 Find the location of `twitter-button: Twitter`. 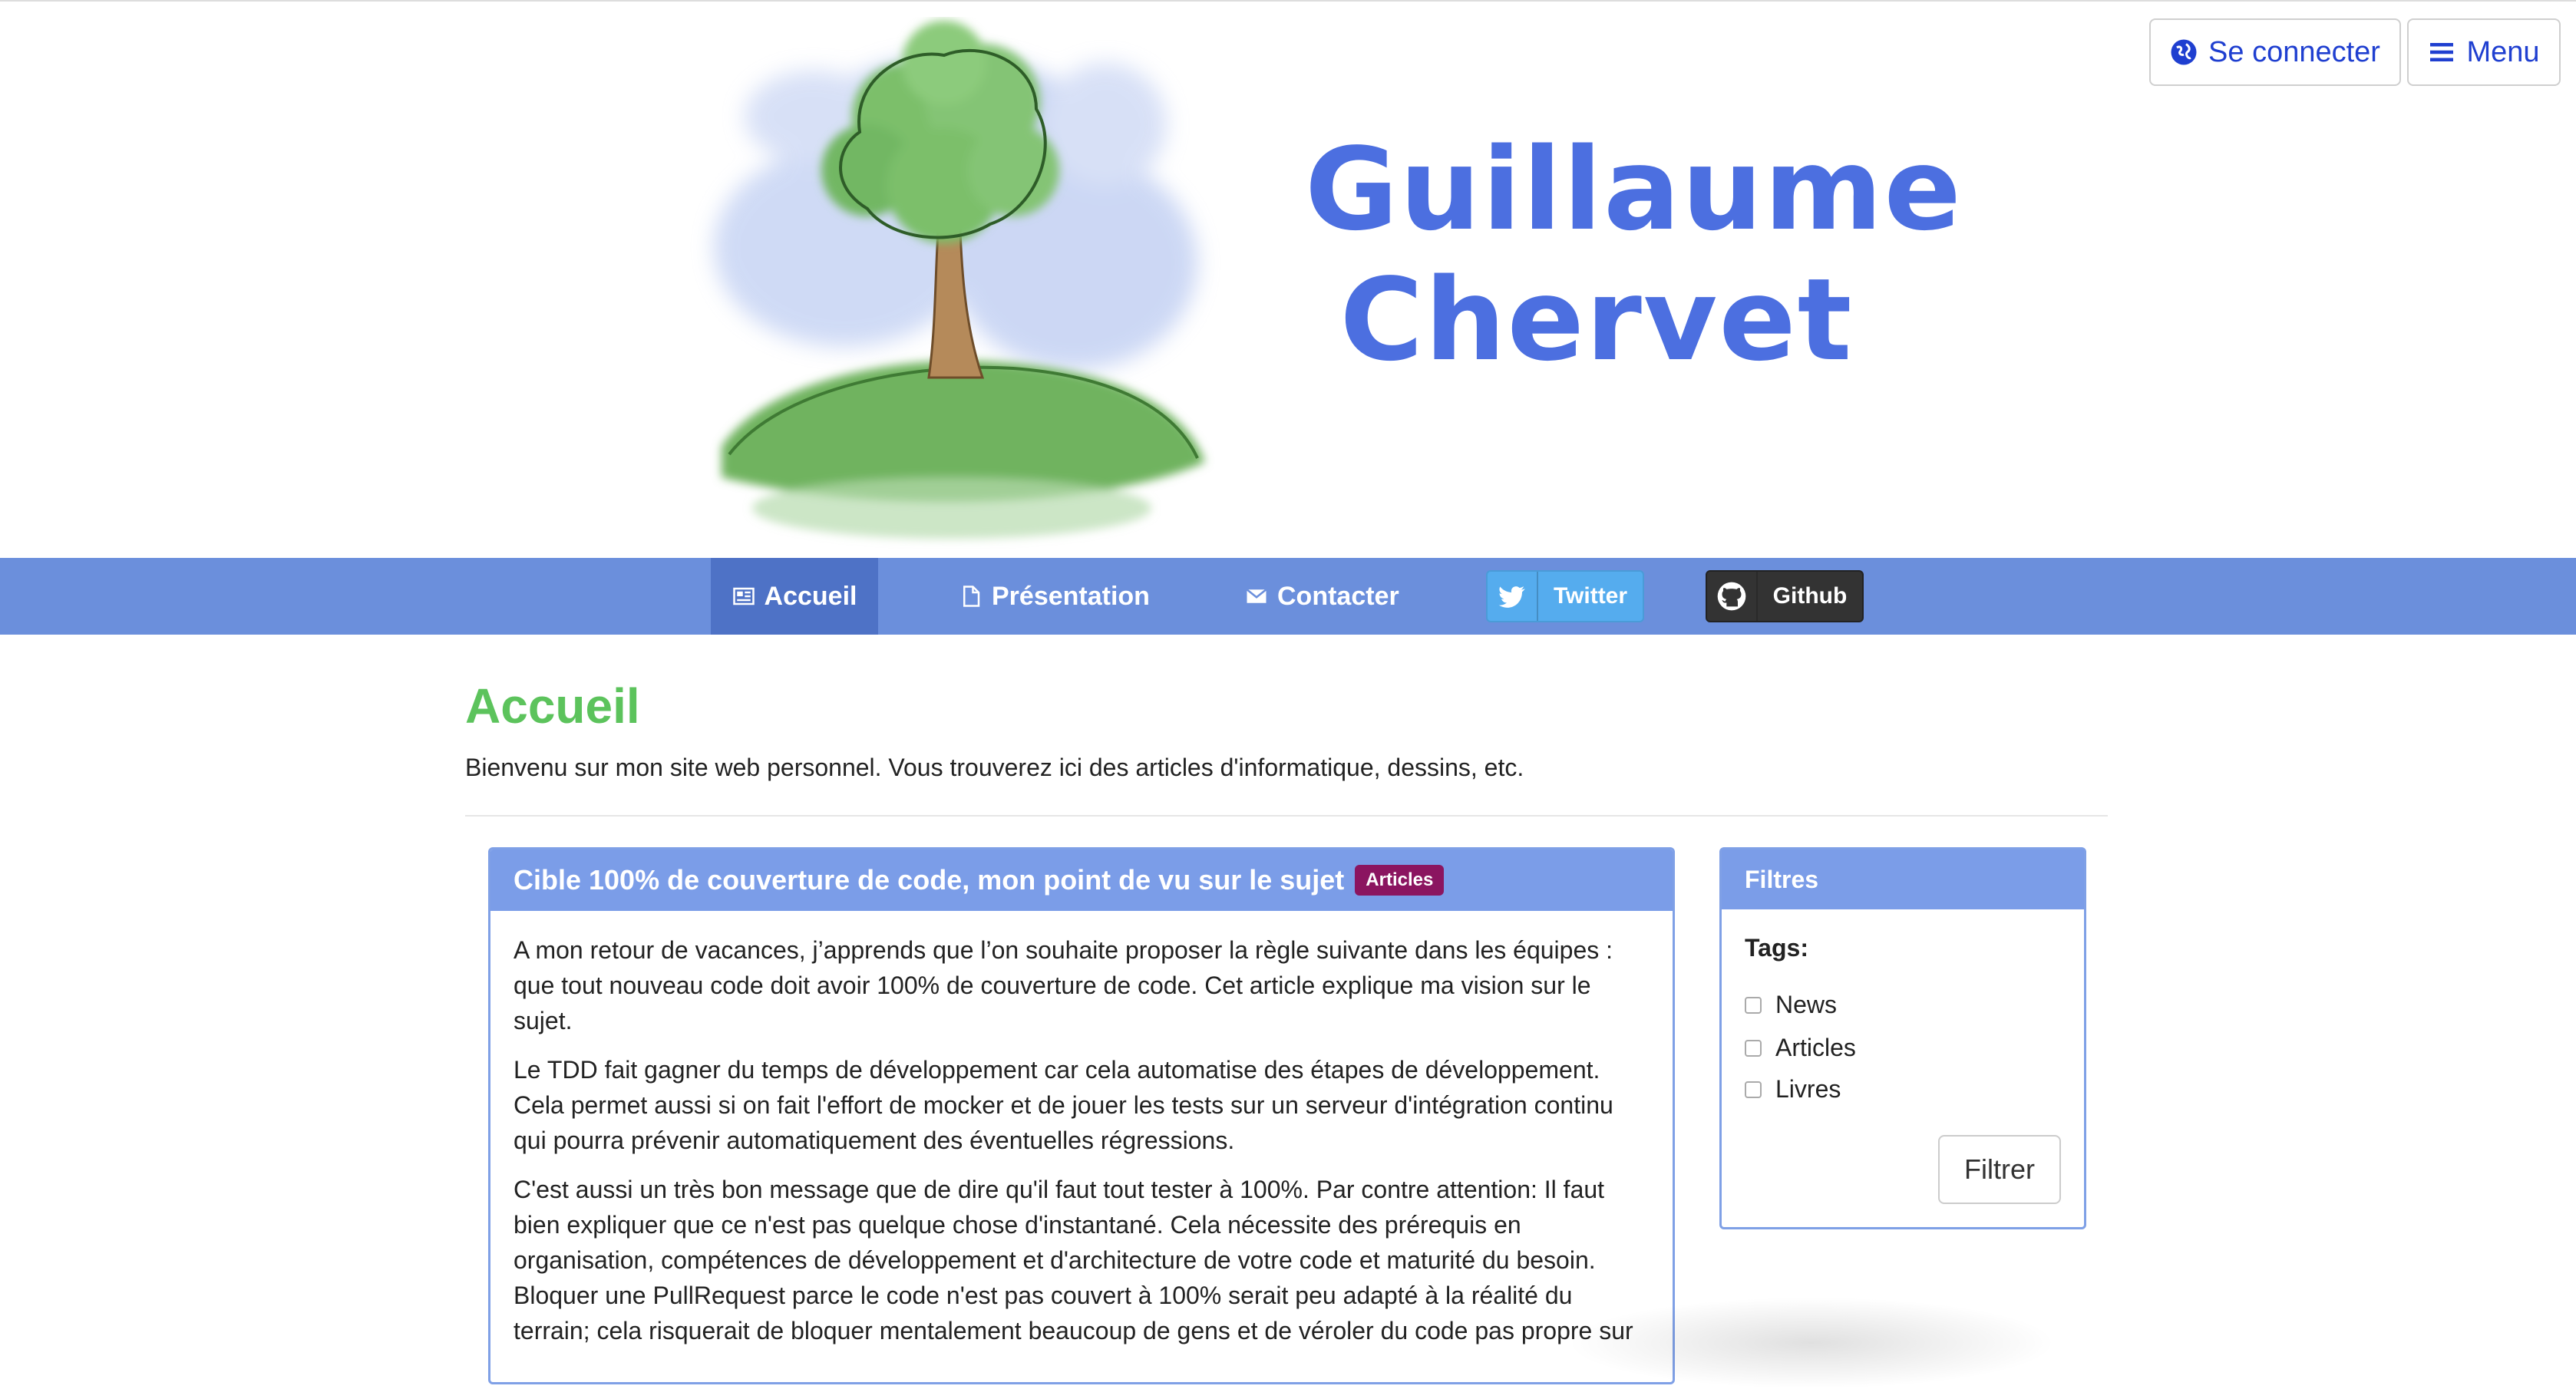

twitter-button: Twitter is located at coordinates (1565, 596).